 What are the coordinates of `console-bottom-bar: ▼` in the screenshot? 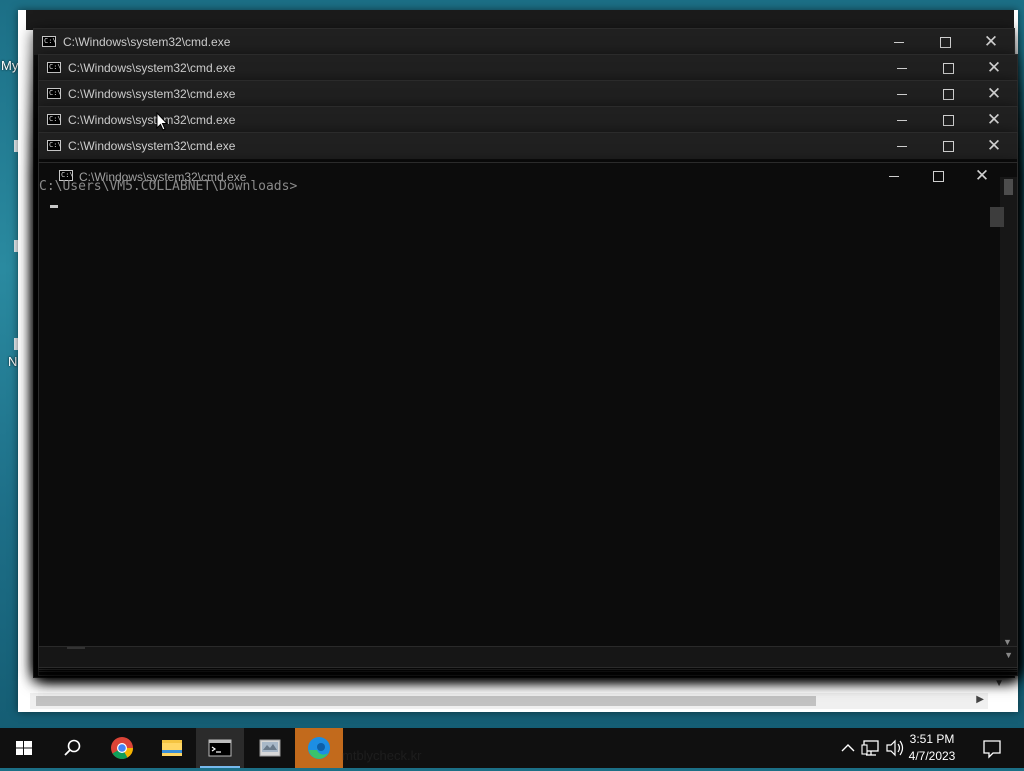 It's located at (528, 656).